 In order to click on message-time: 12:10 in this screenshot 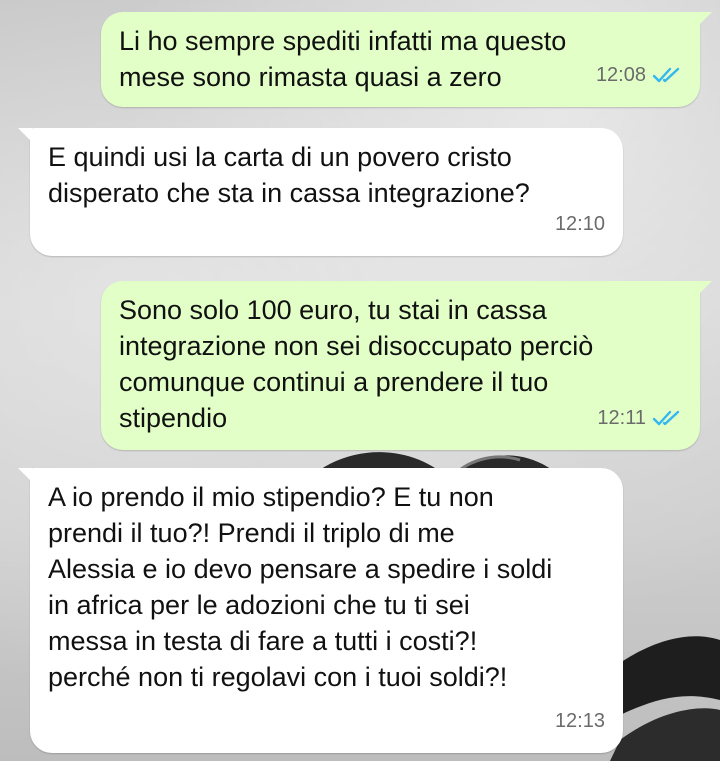, I will do `click(579, 224)`.